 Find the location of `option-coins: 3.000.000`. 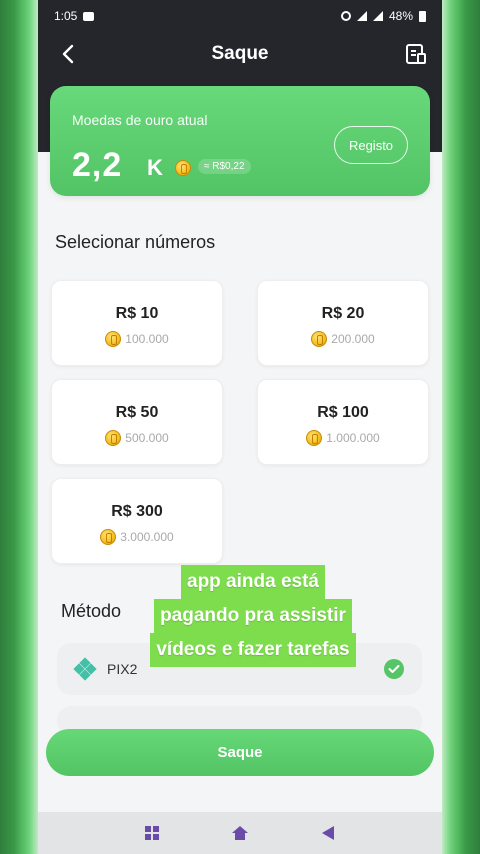

option-coins: 3.000.000 is located at coordinates (137, 537).